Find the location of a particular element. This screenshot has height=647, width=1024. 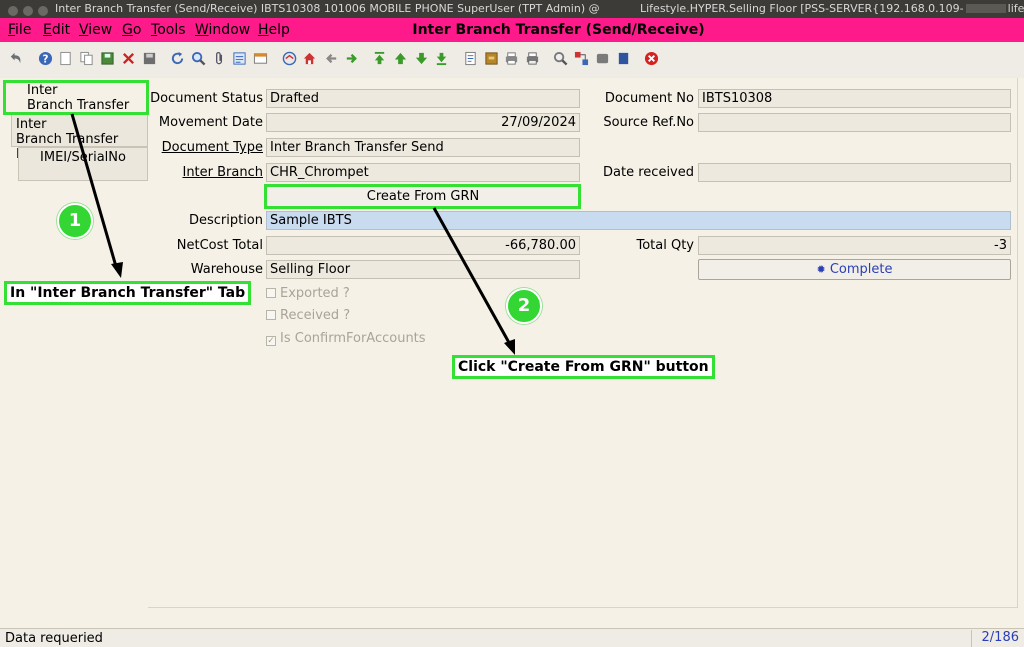

exported-checkbox: Exported ? is located at coordinates (308, 293).